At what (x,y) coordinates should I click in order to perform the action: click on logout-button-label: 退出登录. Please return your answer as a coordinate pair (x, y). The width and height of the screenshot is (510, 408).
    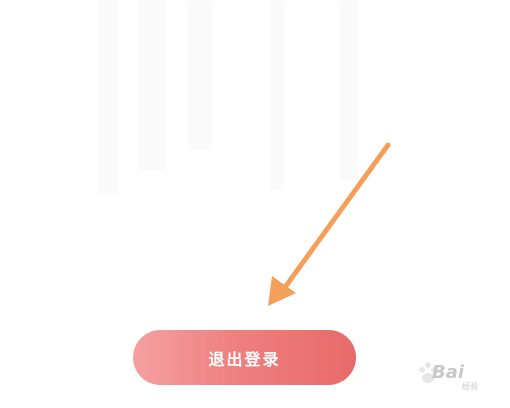
    Looking at the image, I should click on (244, 359).